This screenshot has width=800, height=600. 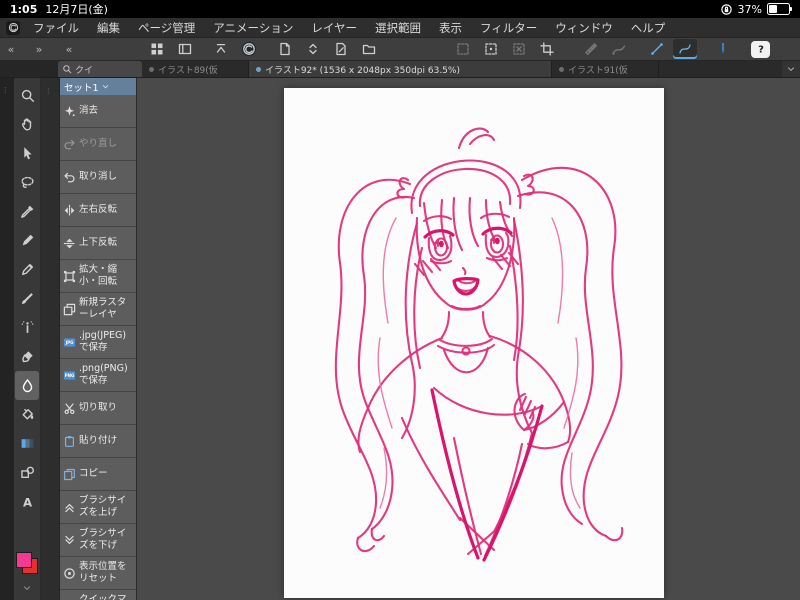 I want to click on menu-item-5: 選択範囲, so click(x=398, y=28).